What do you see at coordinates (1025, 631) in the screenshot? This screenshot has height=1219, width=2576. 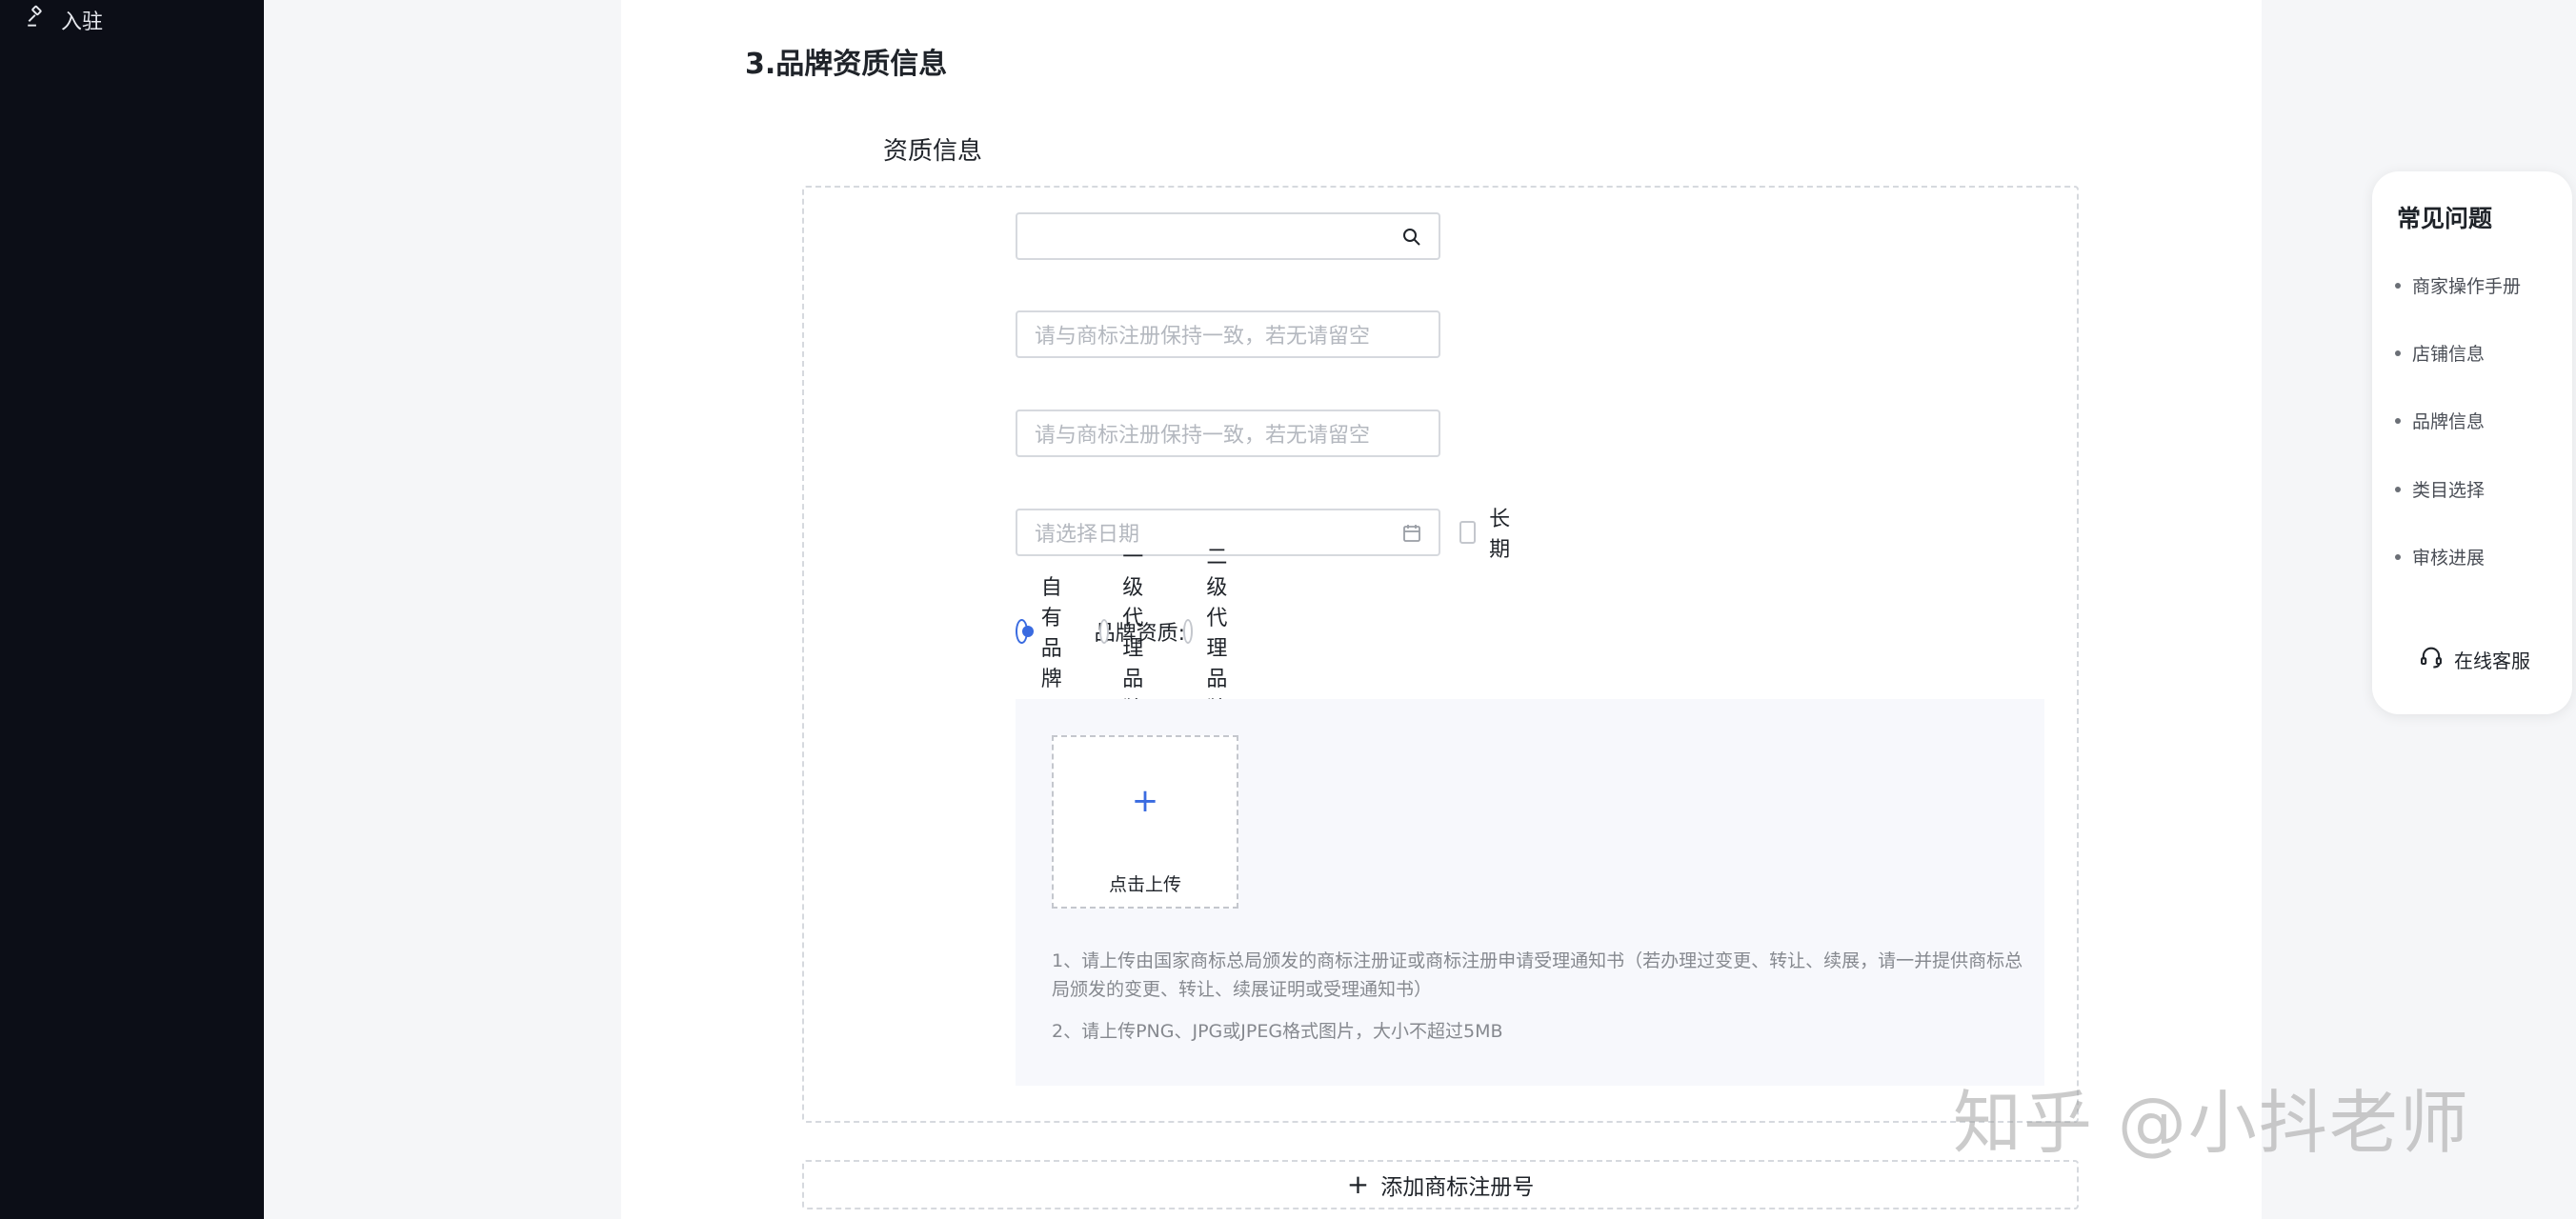 I see `radio-own-brand-circle` at bounding box center [1025, 631].